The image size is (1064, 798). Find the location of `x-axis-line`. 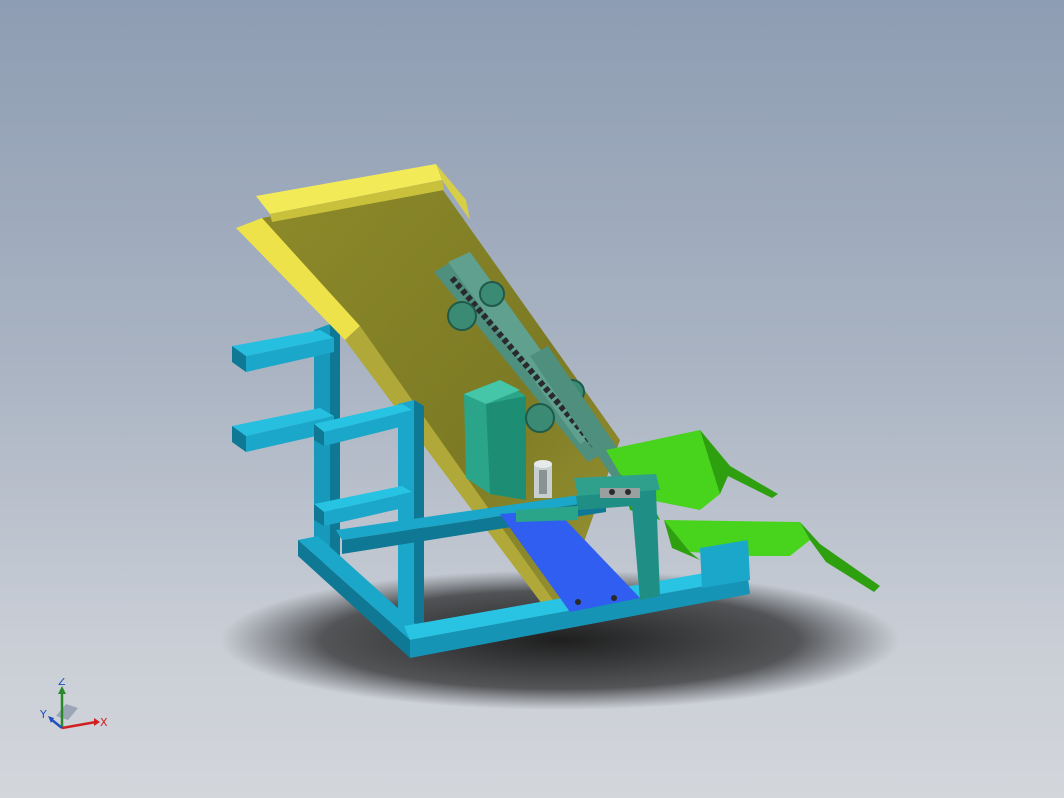

x-axis-line is located at coordinates (79, 725).